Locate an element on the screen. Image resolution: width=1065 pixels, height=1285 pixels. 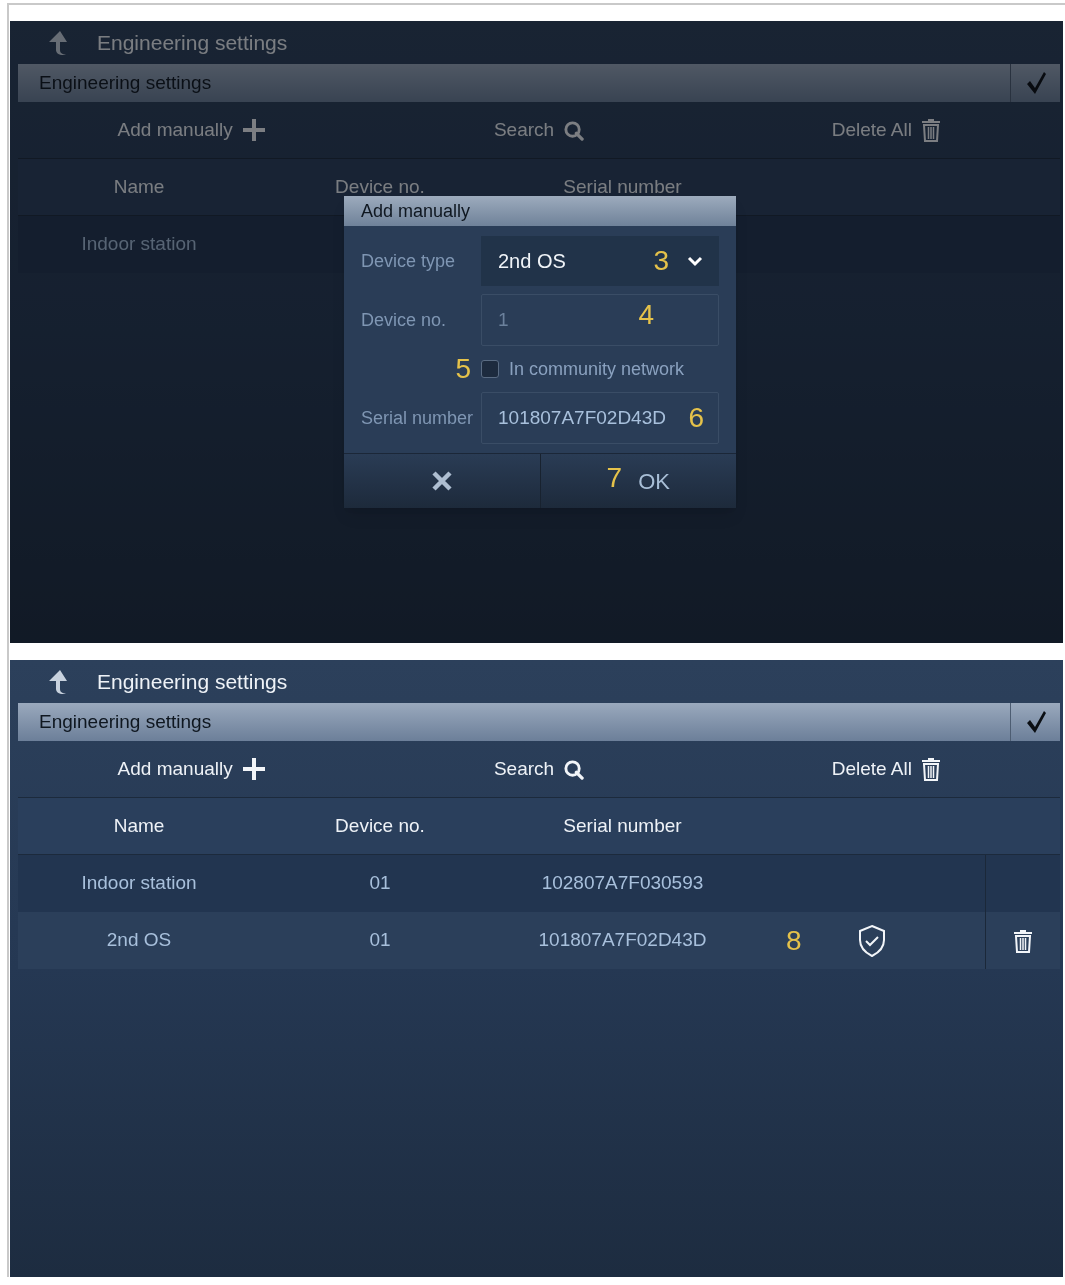
checkbox is located at coordinates (490, 369).